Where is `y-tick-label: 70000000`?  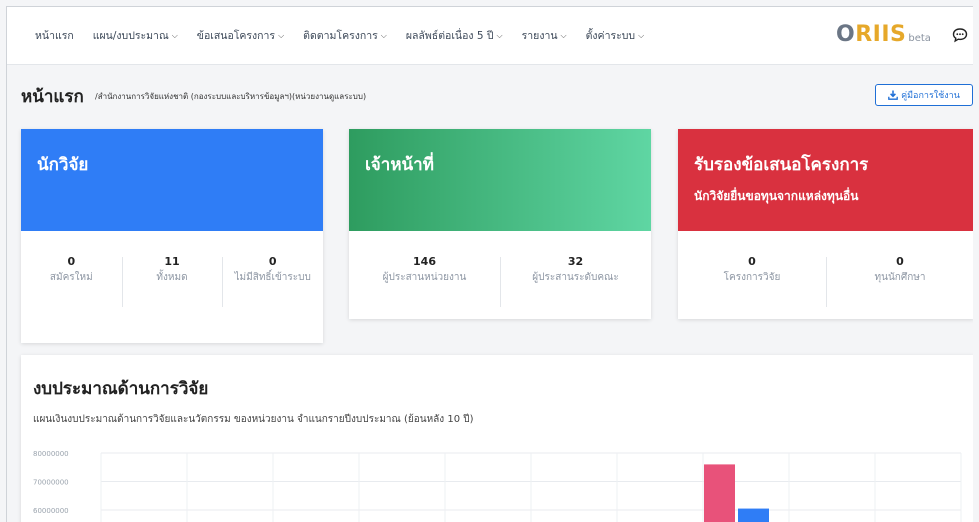
y-tick-label: 70000000 is located at coordinates (51, 483).